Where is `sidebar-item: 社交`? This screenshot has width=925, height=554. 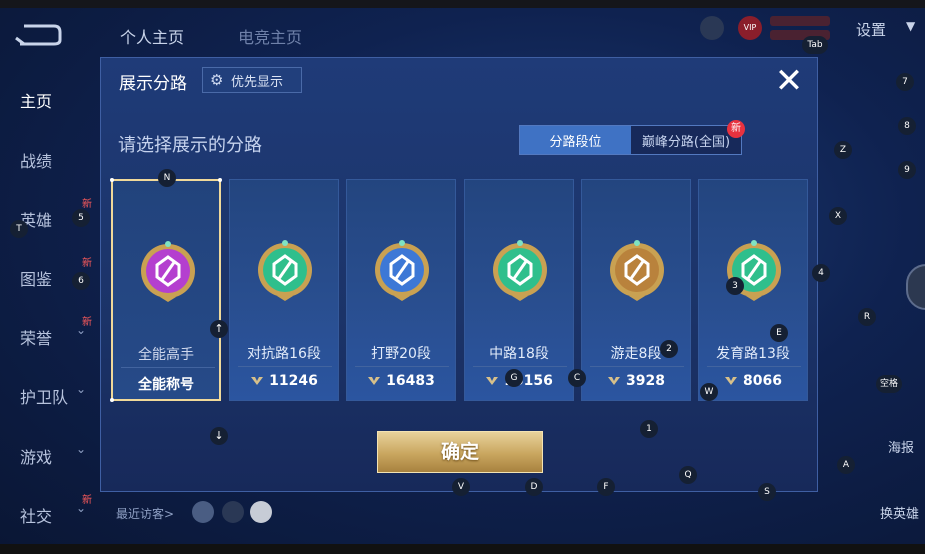
sidebar-item: 社交 is located at coordinates (36, 515).